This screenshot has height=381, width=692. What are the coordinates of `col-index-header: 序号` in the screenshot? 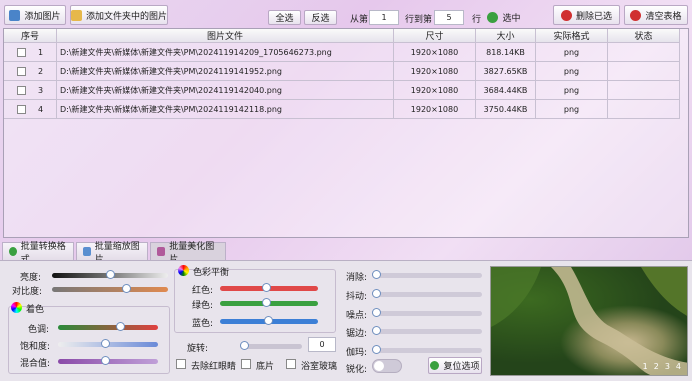 It's located at (30, 36).